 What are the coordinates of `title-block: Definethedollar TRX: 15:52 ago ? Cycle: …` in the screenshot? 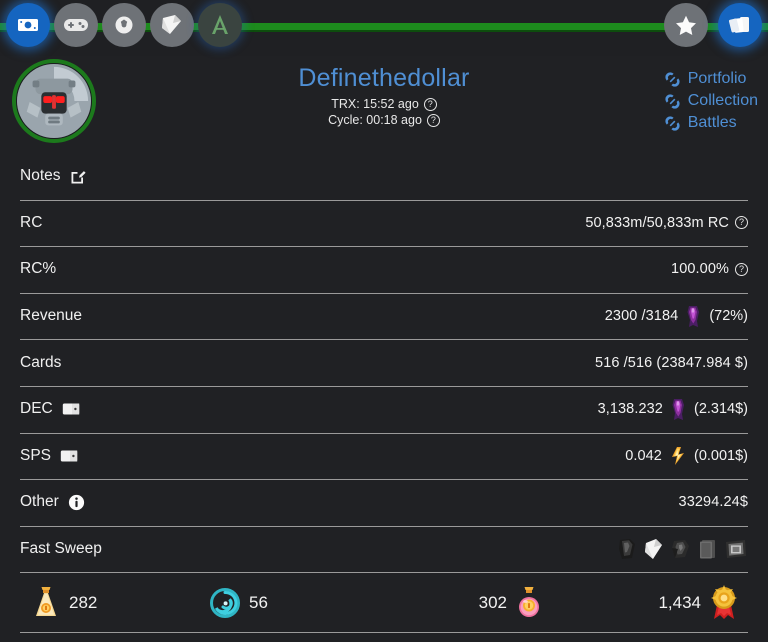 It's located at (384, 95).